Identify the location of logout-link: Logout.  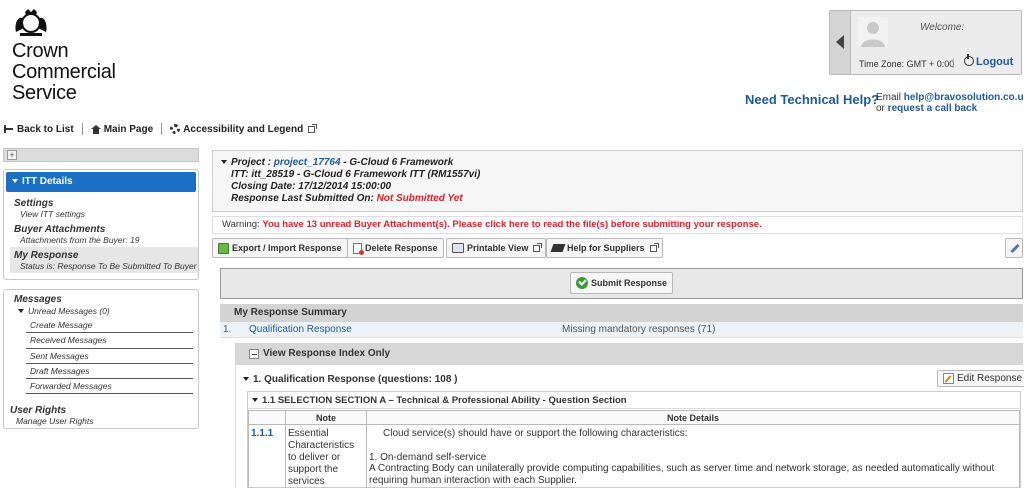
(989, 61).